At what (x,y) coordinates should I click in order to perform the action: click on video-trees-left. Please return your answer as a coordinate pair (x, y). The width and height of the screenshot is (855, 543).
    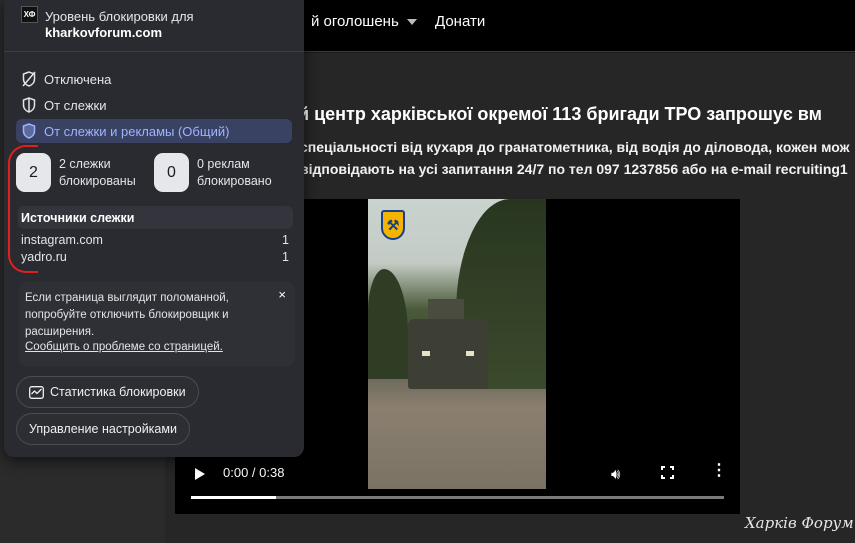
    Looking at the image, I should click on (388, 324).